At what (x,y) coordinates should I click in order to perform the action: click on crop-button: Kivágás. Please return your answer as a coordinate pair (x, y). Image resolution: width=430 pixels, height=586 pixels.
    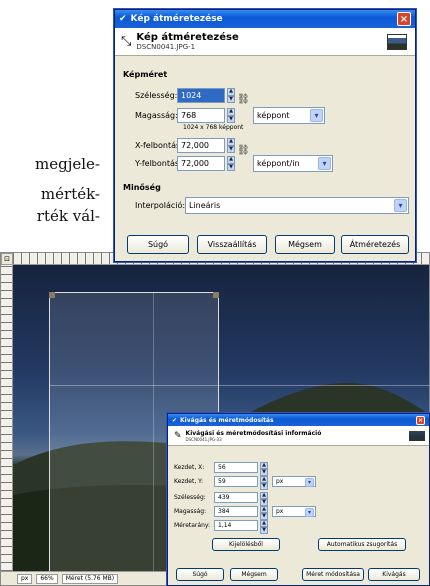
    Looking at the image, I should click on (394, 574).